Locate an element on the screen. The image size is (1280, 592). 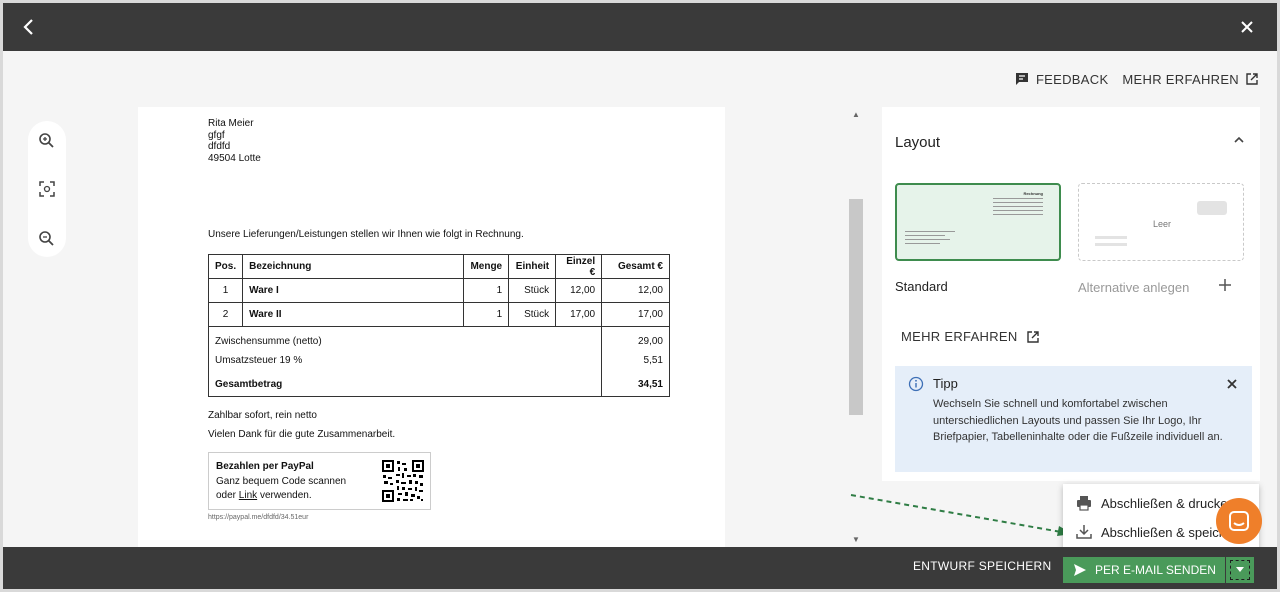
paypal-url: https://paypal.me/dfdfd/34.51eur is located at coordinates (258, 517).